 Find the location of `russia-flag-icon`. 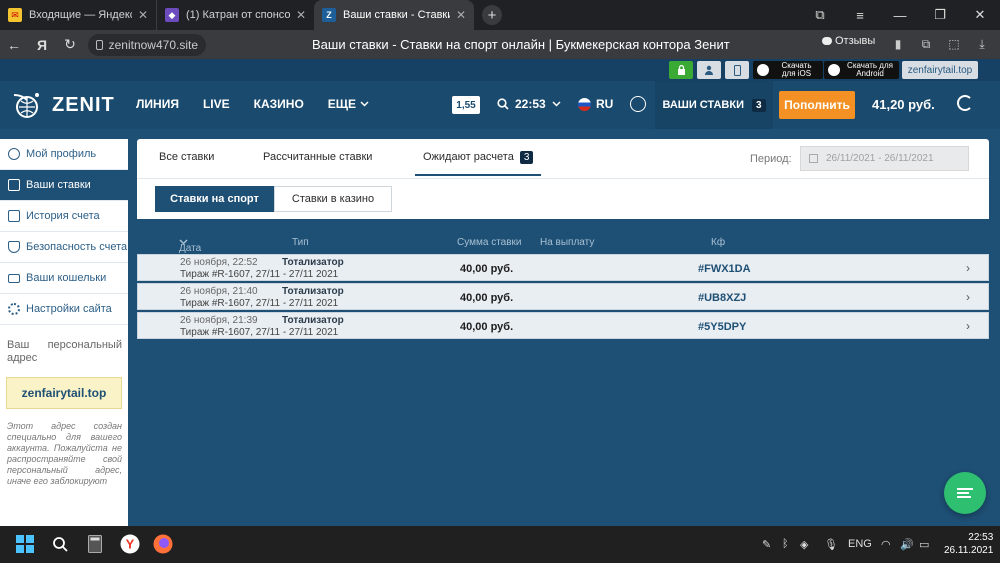

russia-flag-icon is located at coordinates (584, 104).